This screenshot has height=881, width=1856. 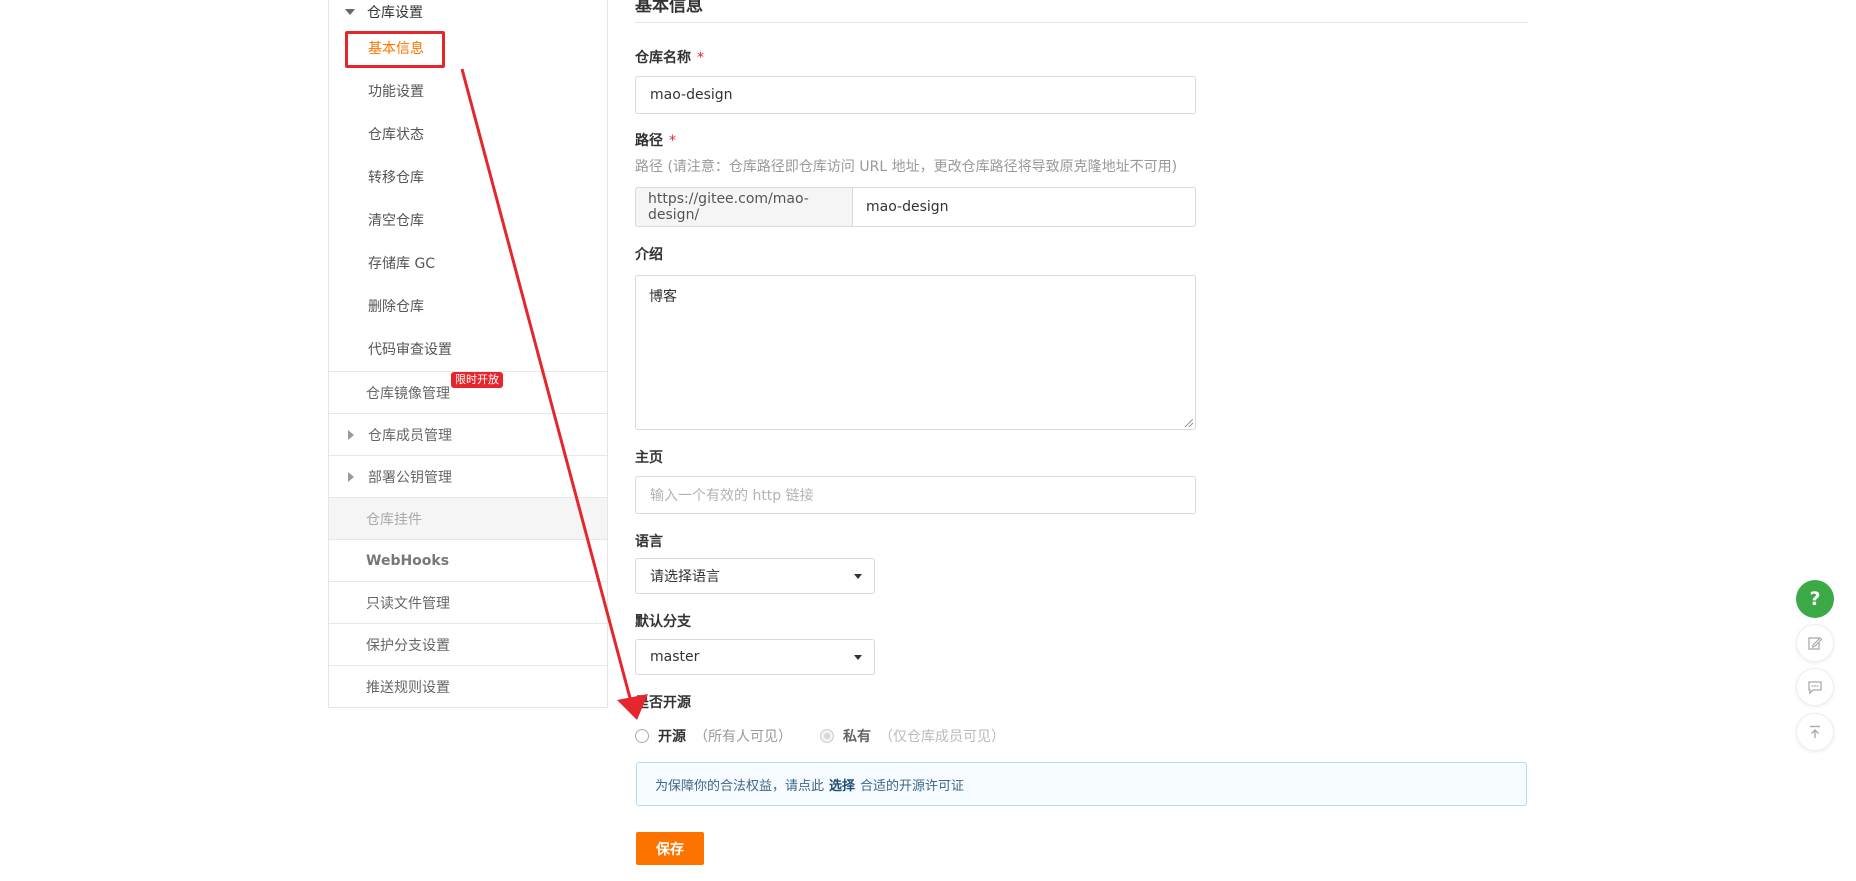 I want to click on resize-grip-icon, so click(x=1189, y=423).